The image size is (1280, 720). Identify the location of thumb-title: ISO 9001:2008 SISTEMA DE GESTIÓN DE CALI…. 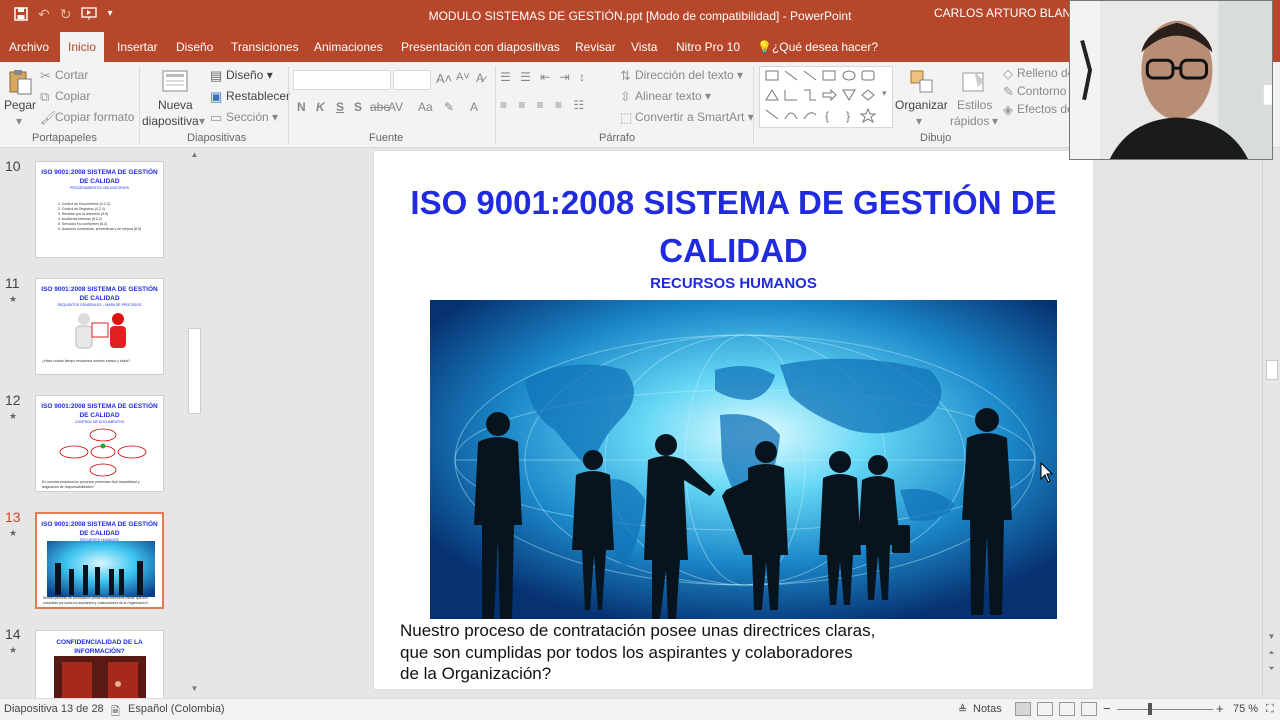
(99, 529).